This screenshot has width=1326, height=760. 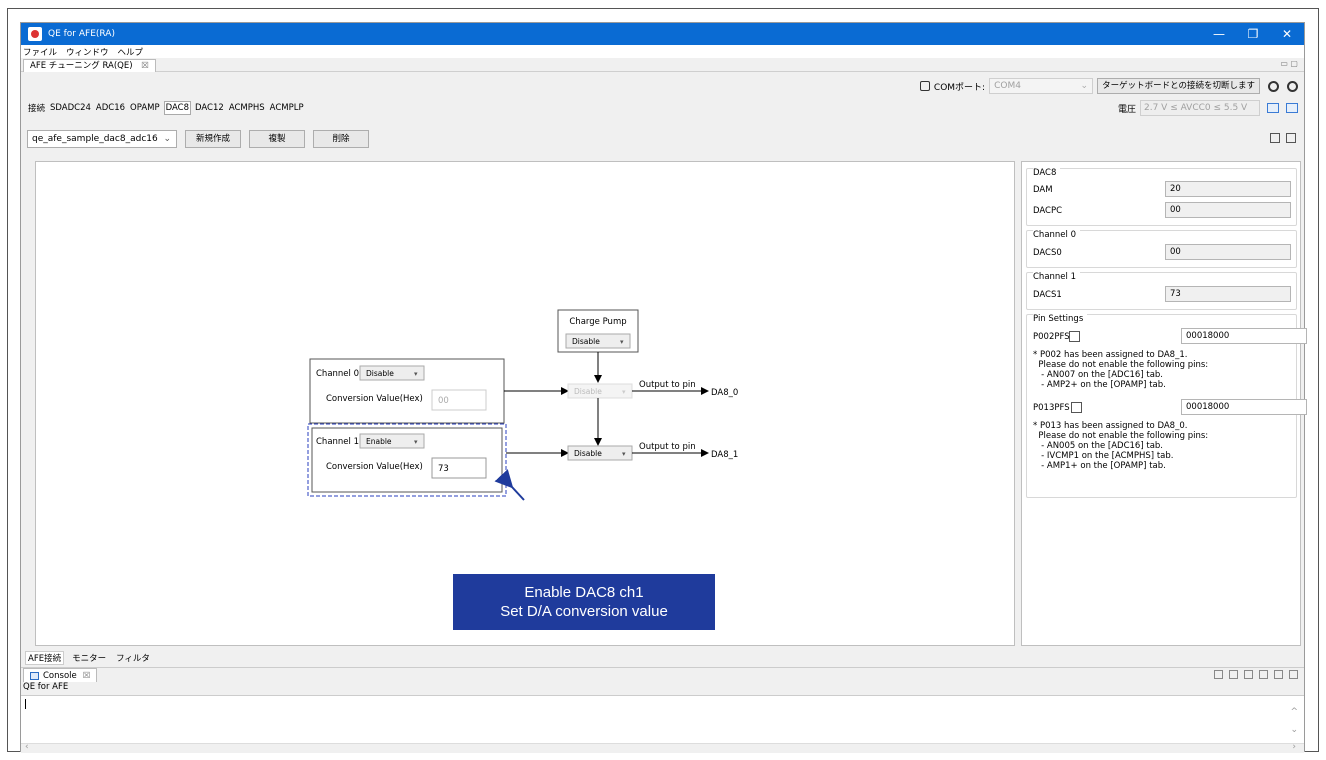 I want to click on console-icon, so click(x=34, y=675).